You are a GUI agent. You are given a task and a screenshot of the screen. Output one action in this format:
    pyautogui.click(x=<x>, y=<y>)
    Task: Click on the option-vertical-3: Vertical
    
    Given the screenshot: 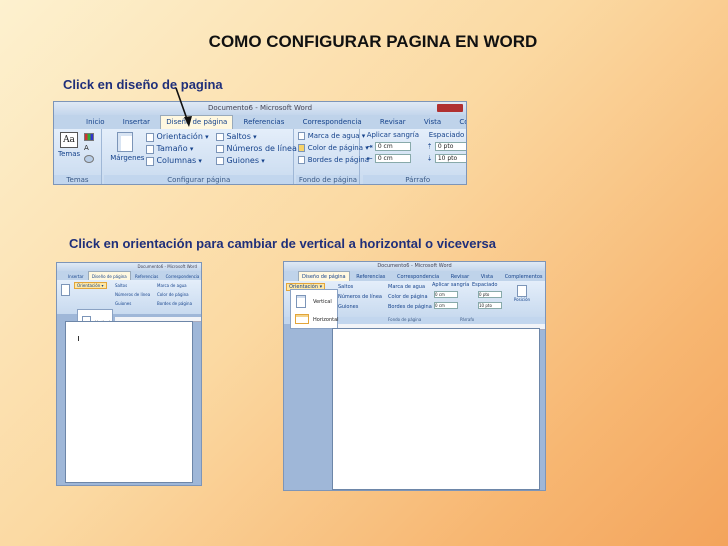 What is the action you would take?
    pyautogui.click(x=315, y=301)
    